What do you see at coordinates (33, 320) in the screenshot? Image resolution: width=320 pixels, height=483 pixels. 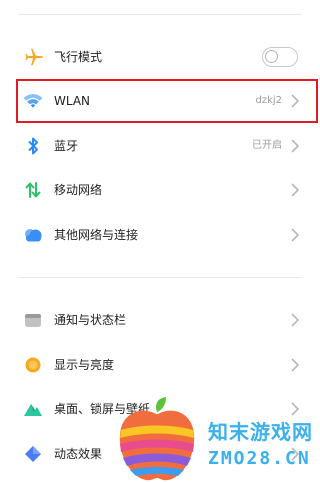 I see `status-bar-icon` at bounding box center [33, 320].